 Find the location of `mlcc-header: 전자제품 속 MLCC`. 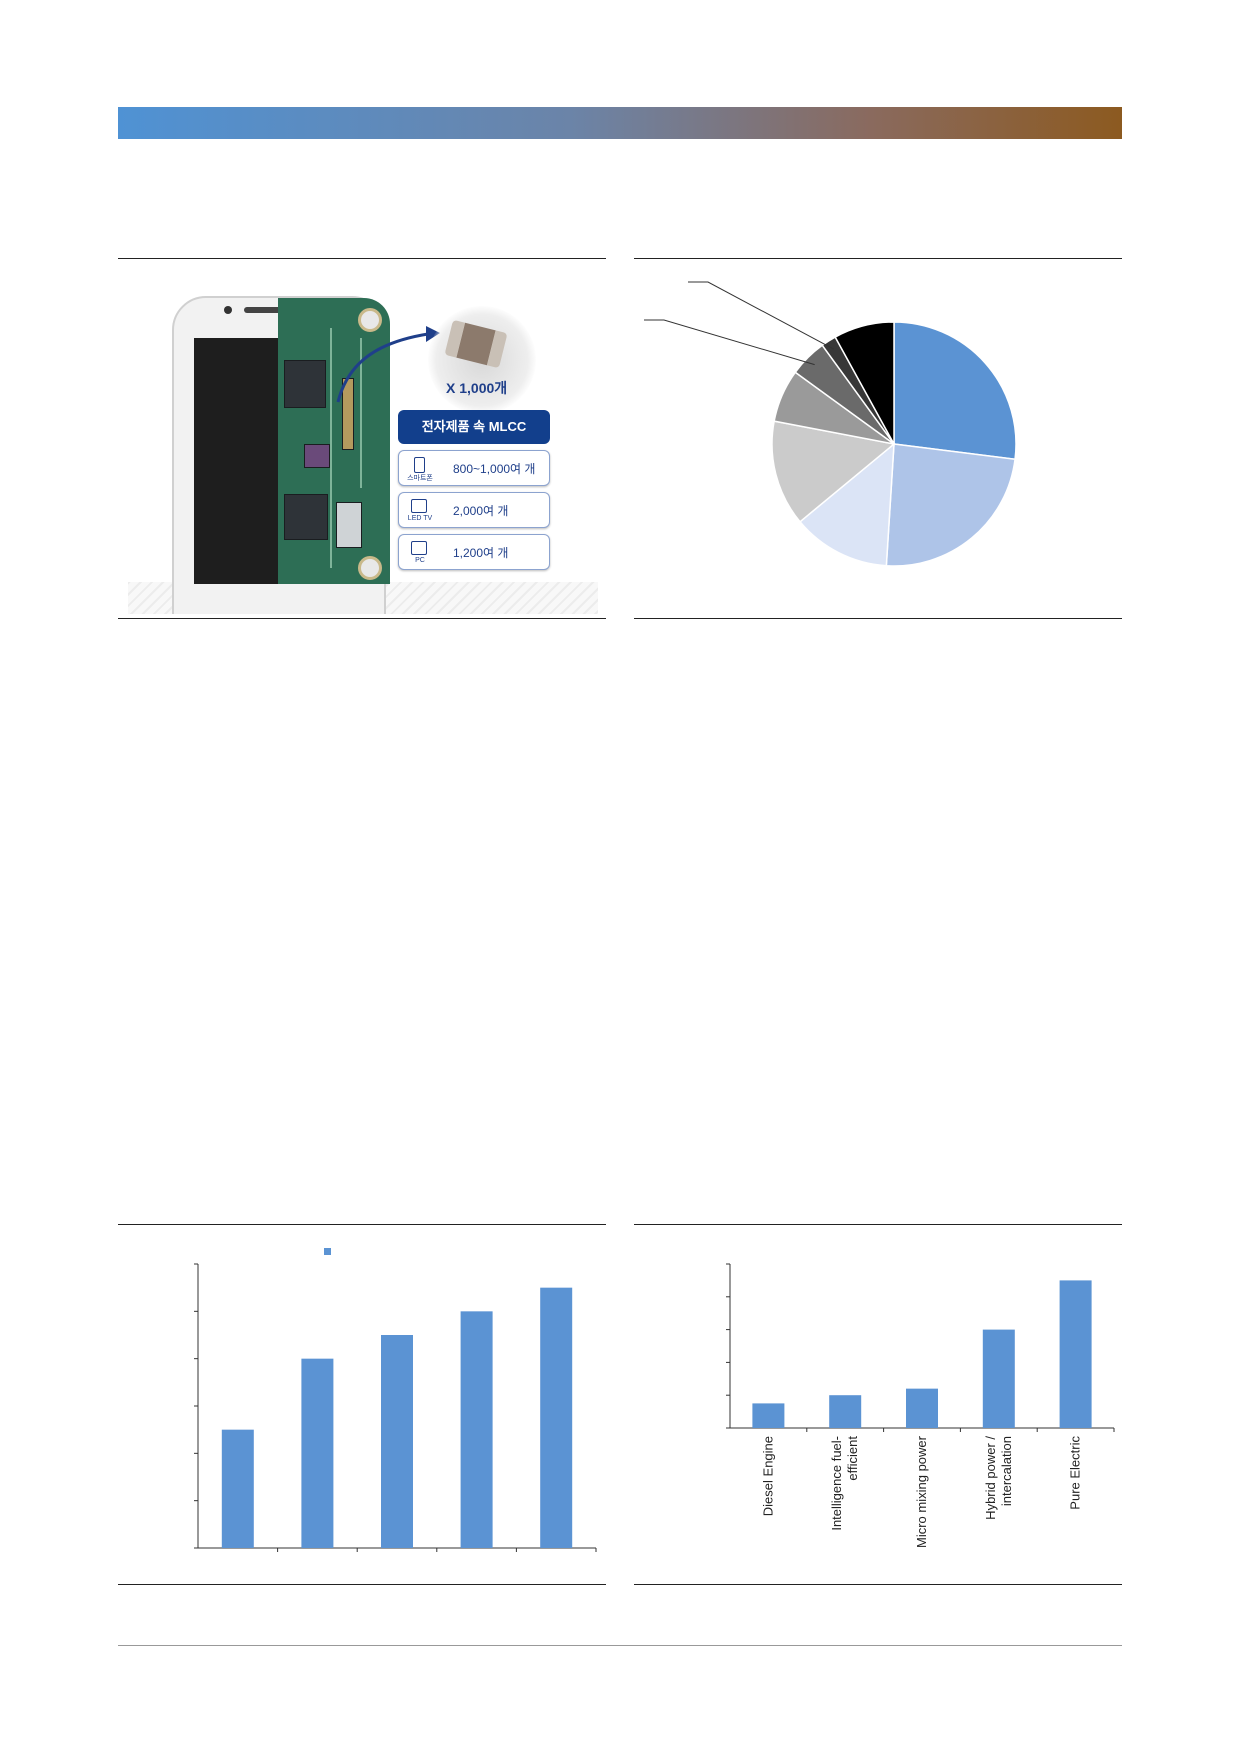

mlcc-header: 전자제품 속 MLCC is located at coordinates (474, 427).